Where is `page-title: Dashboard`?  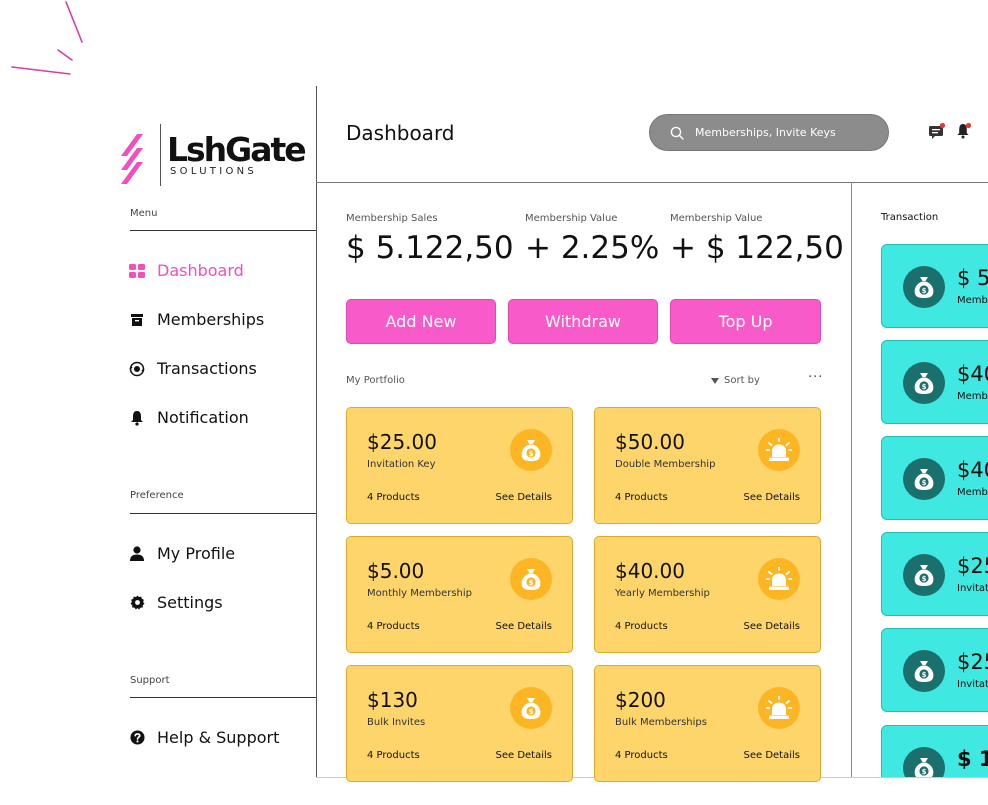 page-title: Dashboard is located at coordinates (400, 133).